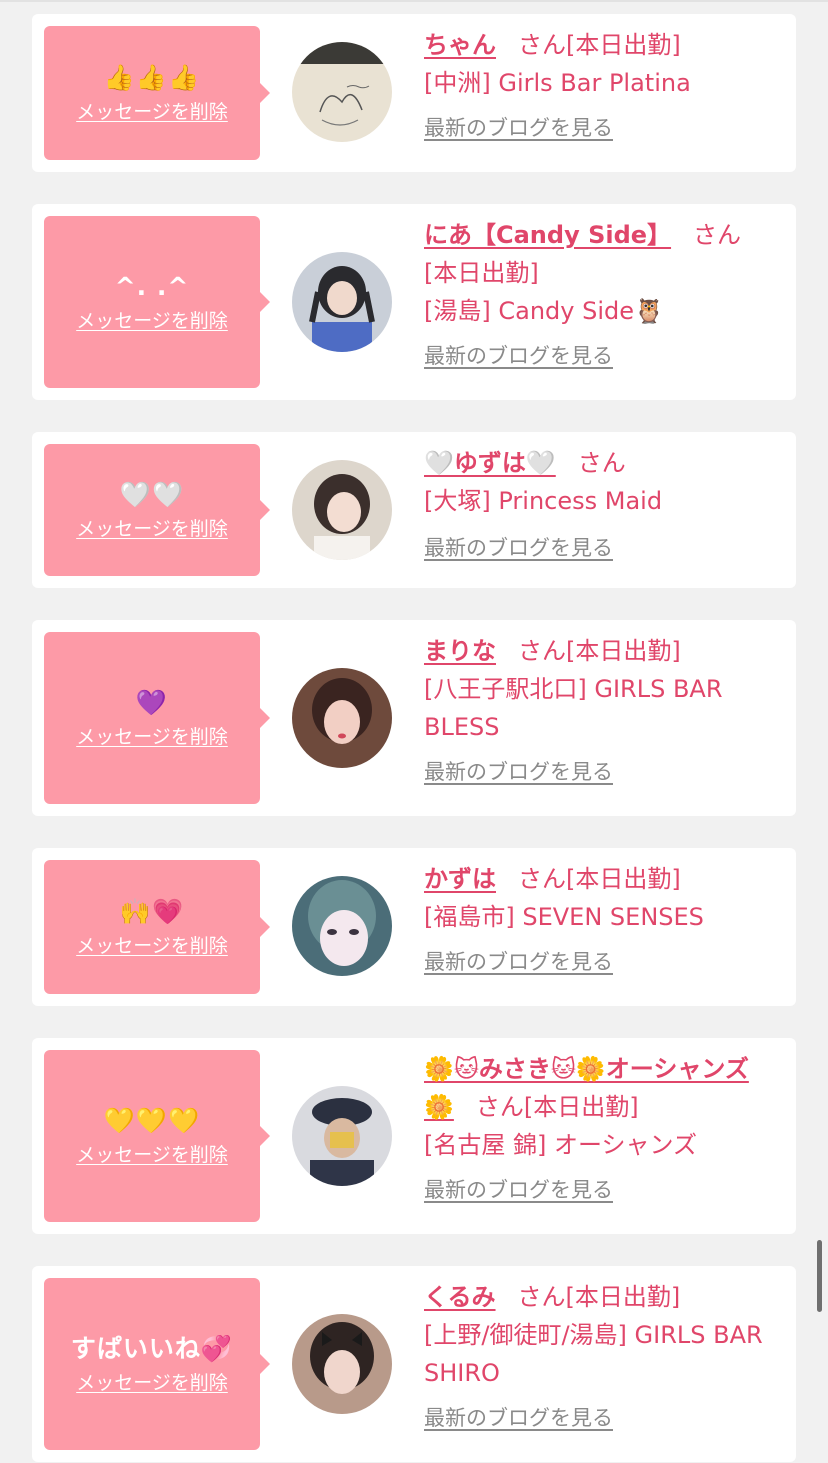 This screenshot has height=1463, width=828. Describe the element at coordinates (543, 501) in the screenshot. I see `shop-text: [大塚] Princess Maid` at that location.